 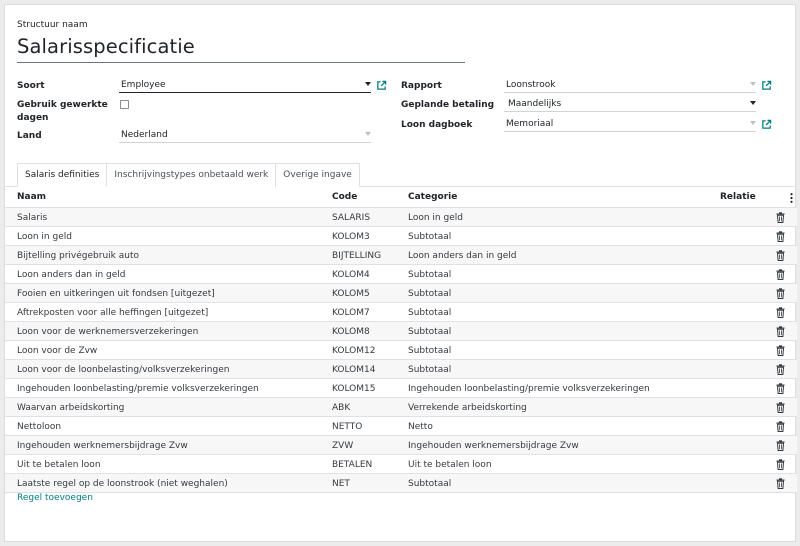 I want to click on table-row: Loon in geld KOLOM3 Subtotaal, so click(x=401, y=236).